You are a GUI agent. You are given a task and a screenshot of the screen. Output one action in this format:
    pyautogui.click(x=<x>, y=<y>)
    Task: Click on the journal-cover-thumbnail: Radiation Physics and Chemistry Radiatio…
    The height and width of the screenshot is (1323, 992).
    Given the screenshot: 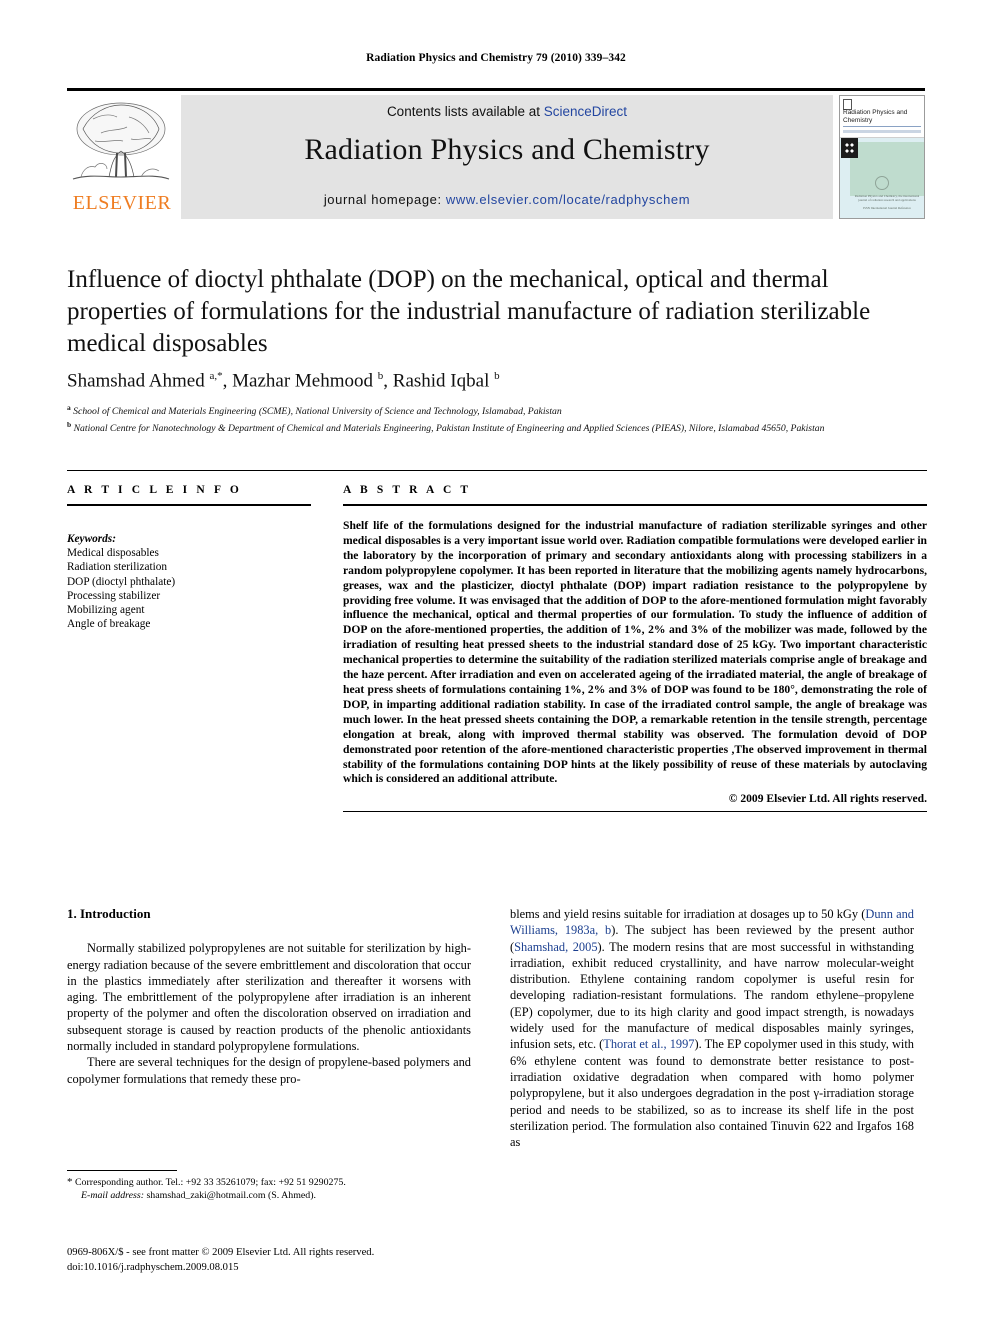 What is the action you would take?
    pyautogui.click(x=882, y=157)
    